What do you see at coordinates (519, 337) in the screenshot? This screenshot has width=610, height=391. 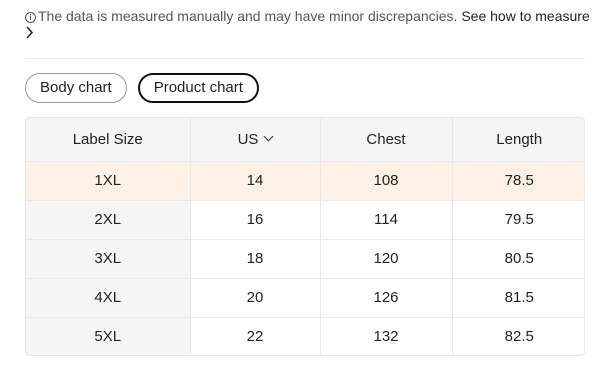 I see `cell-length: 82.5` at bounding box center [519, 337].